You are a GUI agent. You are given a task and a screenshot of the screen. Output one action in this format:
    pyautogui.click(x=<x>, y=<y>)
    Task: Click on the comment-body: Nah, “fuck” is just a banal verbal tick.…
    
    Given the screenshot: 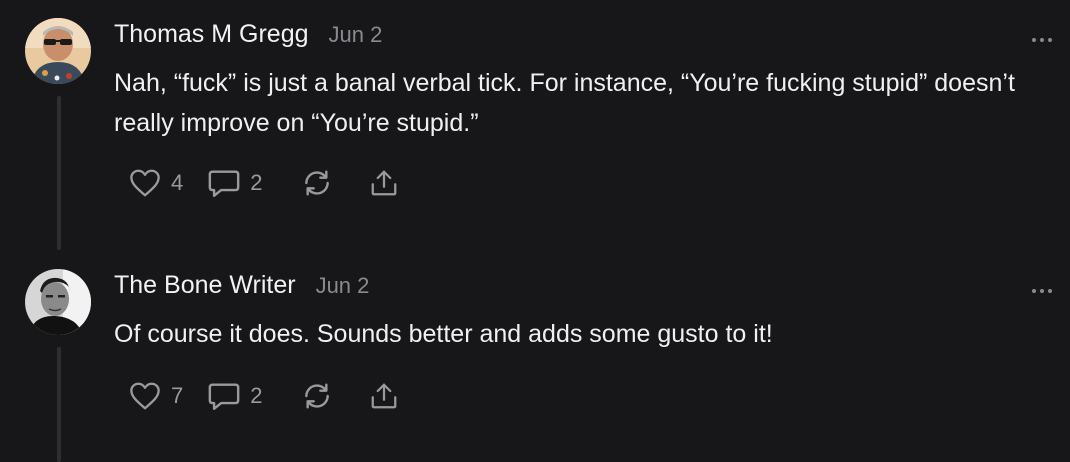 What is the action you would take?
    pyautogui.click(x=564, y=103)
    